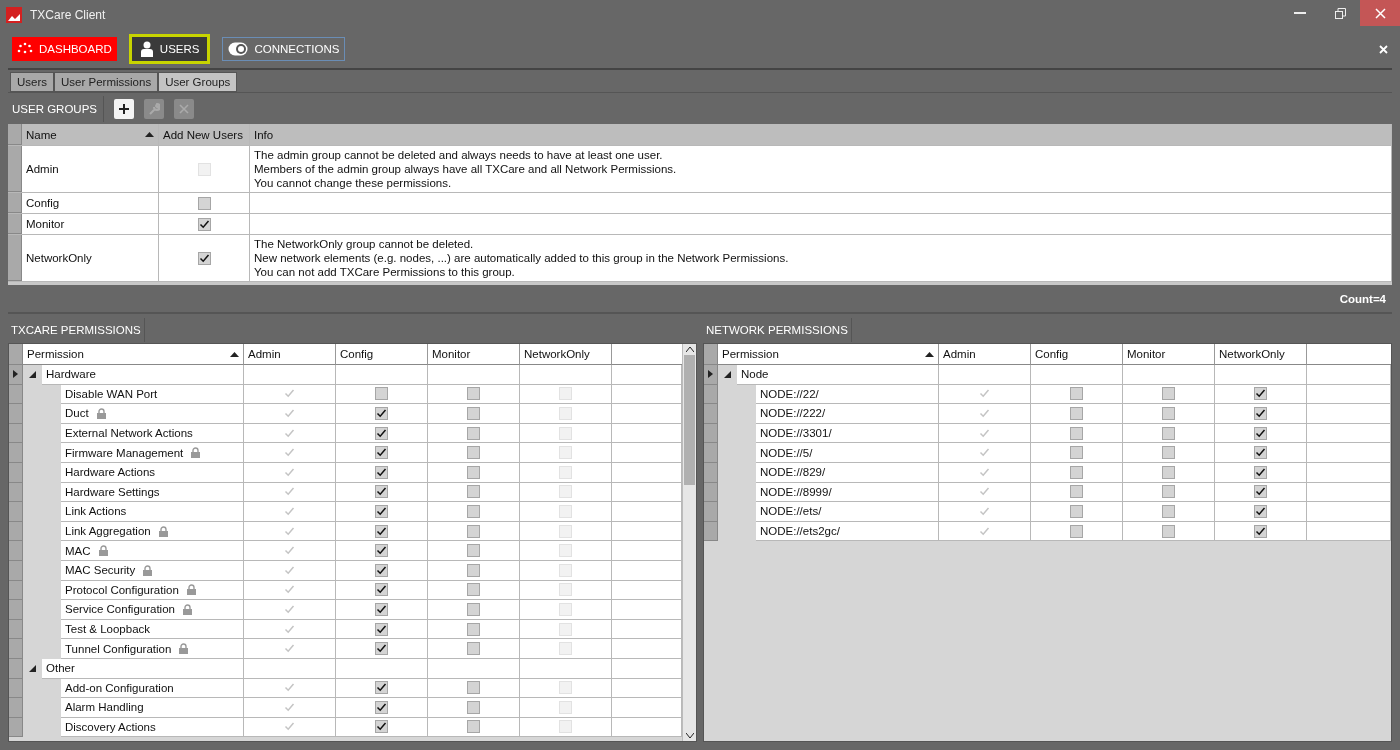 The height and width of the screenshot is (750, 1400). Describe the element at coordinates (149, 134) in the screenshot. I see `sort-ascending-icon` at that location.